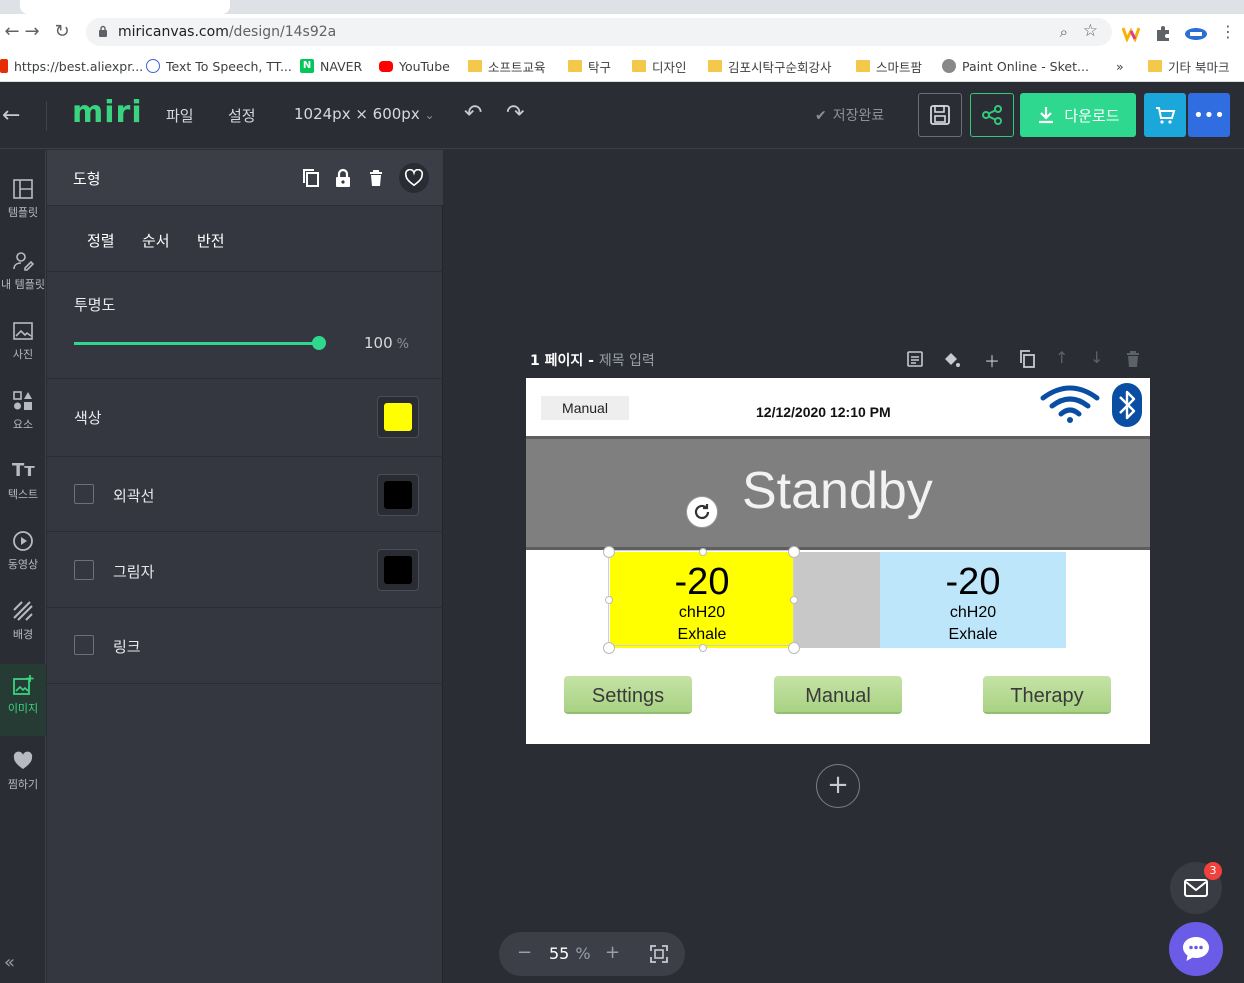  What do you see at coordinates (570, 953) in the screenshot?
I see `zoom-value: 55%` at bounding box center [570, 953].